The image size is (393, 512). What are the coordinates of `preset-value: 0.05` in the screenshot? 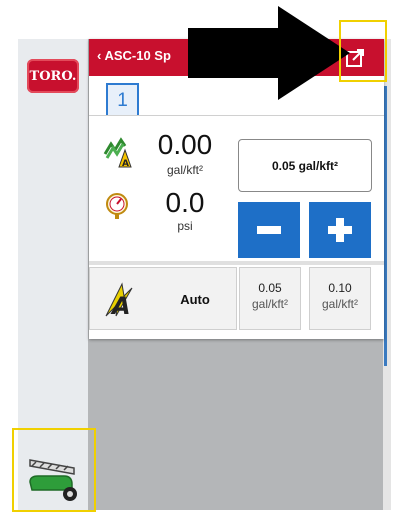 It's located at (270, 288).